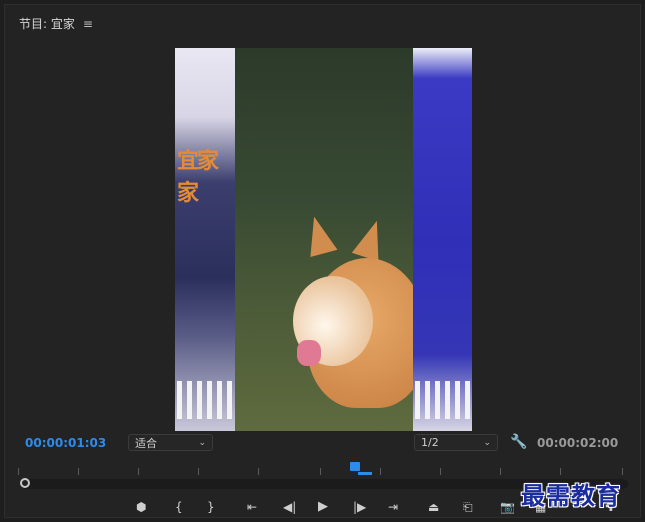  What do you see at coordinates (433, 507) in the screenshot?
I see `lift-icon: ⏏` at bounding box center [433, 507].